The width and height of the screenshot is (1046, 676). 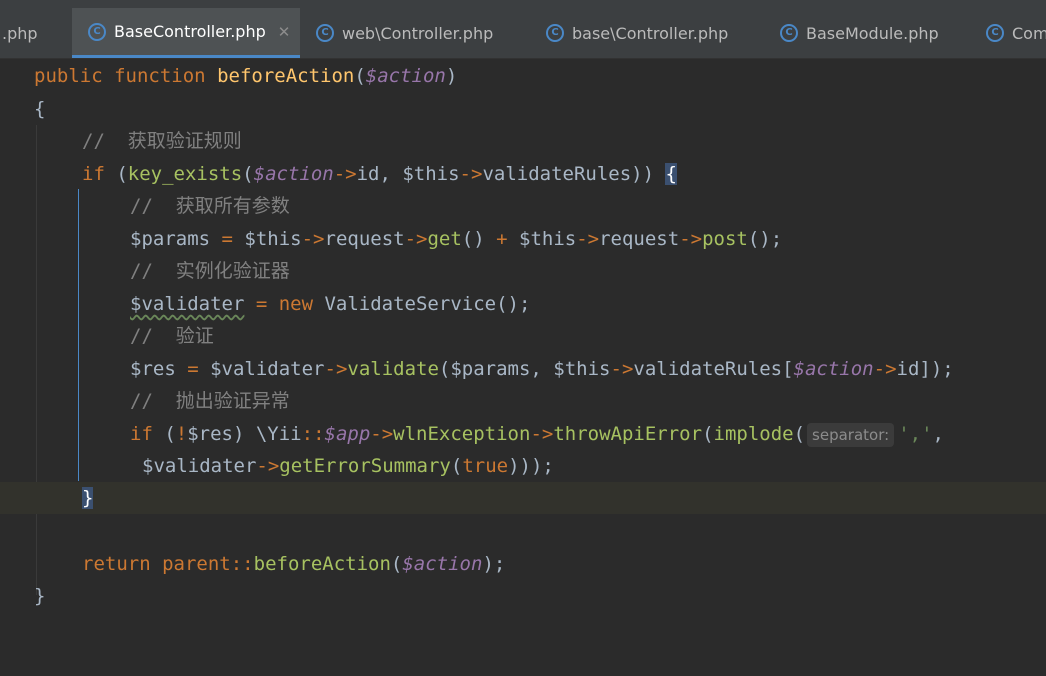 I want to click on keyword: parent, so click(x=196, y=564).